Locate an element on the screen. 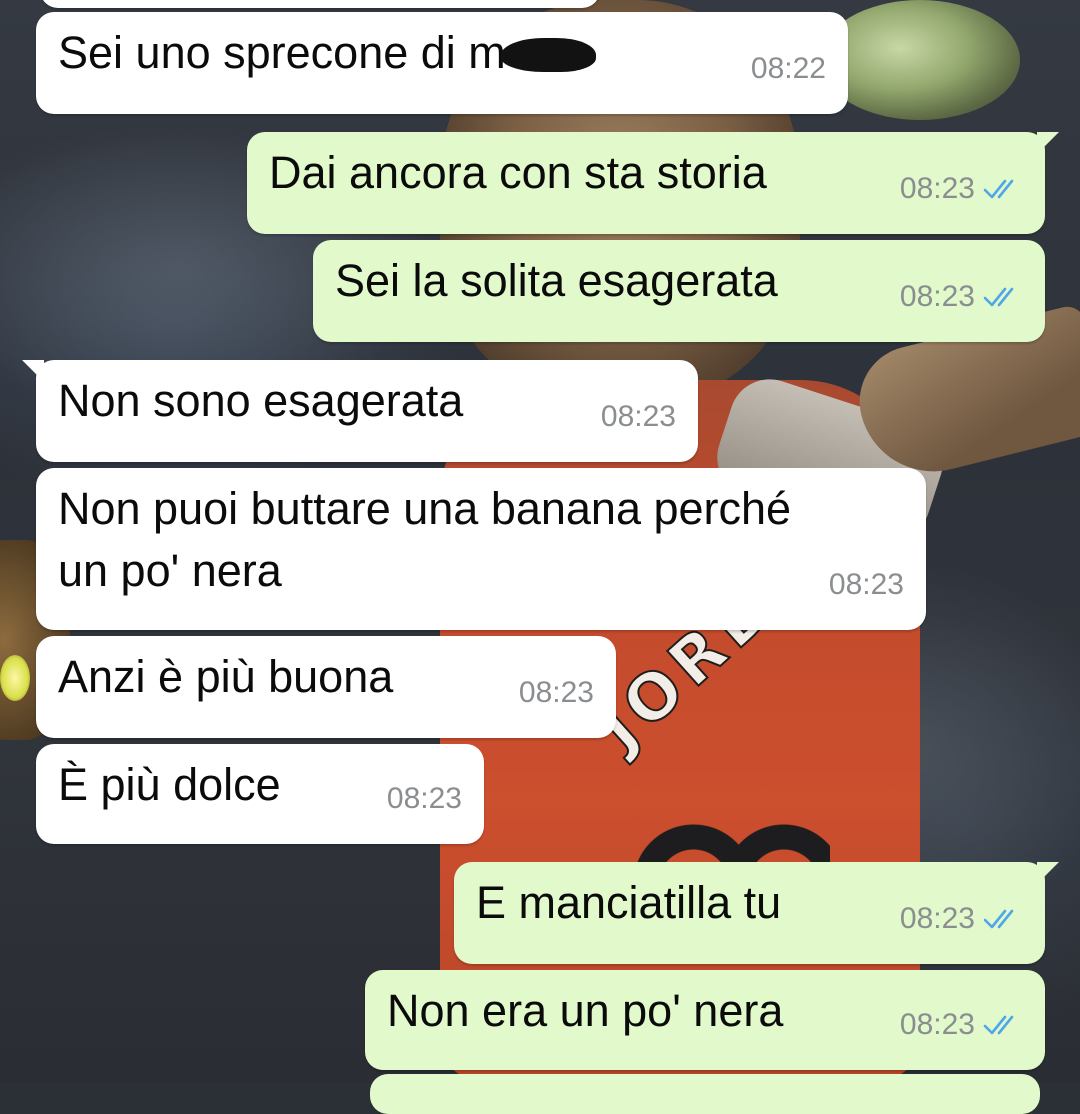  message-text: Sei uno sprecone di m is located at coordinates (442, 53).